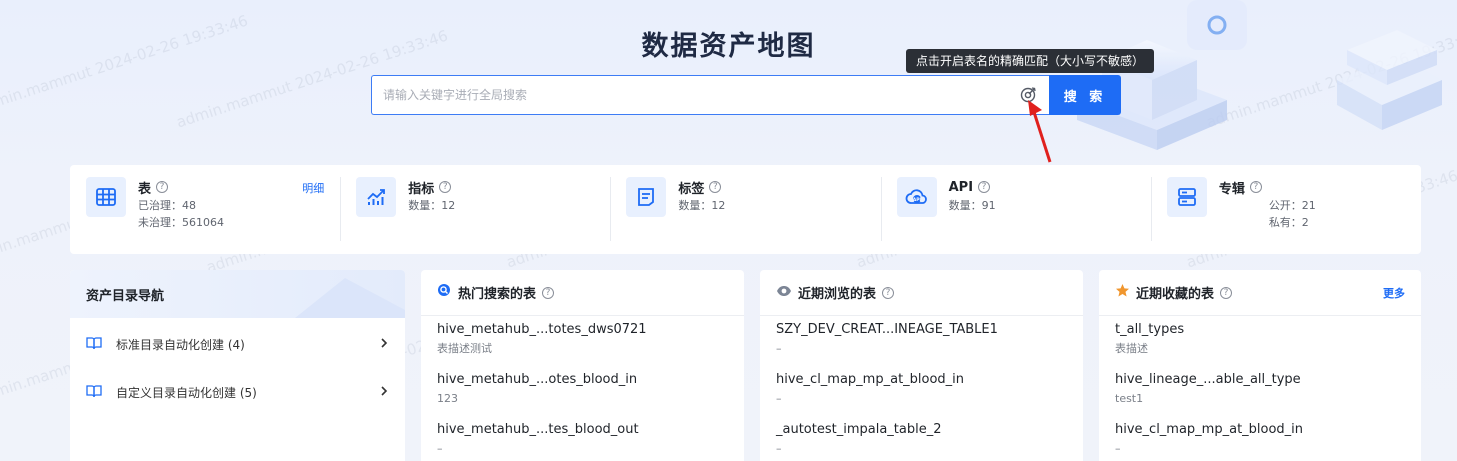  Describe the element at coordinates (887, 329) in the screenshot. I see `table-name: SZY_DEV_CREAT...INEAGE_TABLE1` at that location.